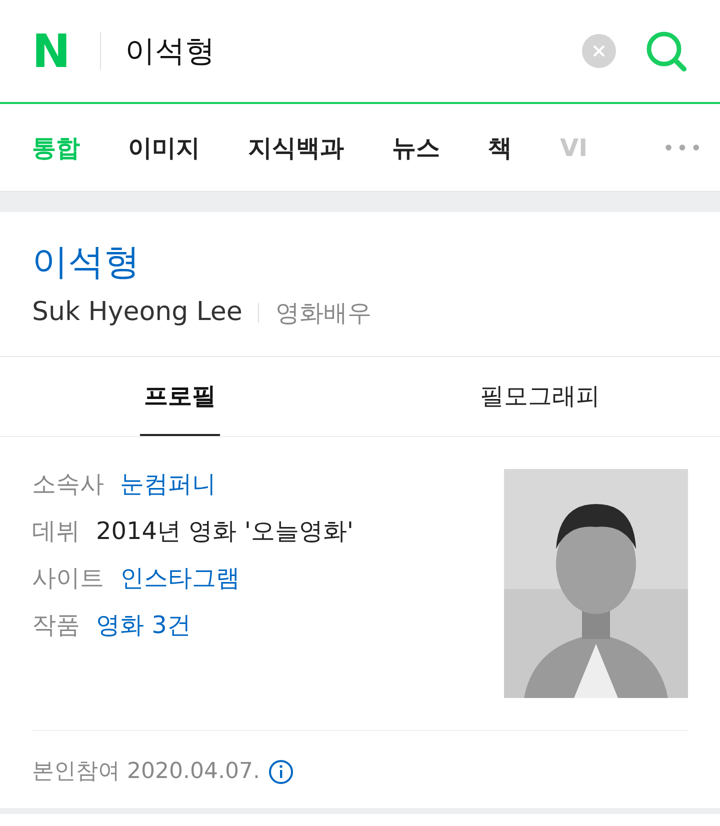 This screenshot has height=826, width=720. Describe the element at coordinates (416, 148) in the screenshot. I see `search-tab: 뉴스` at that location.